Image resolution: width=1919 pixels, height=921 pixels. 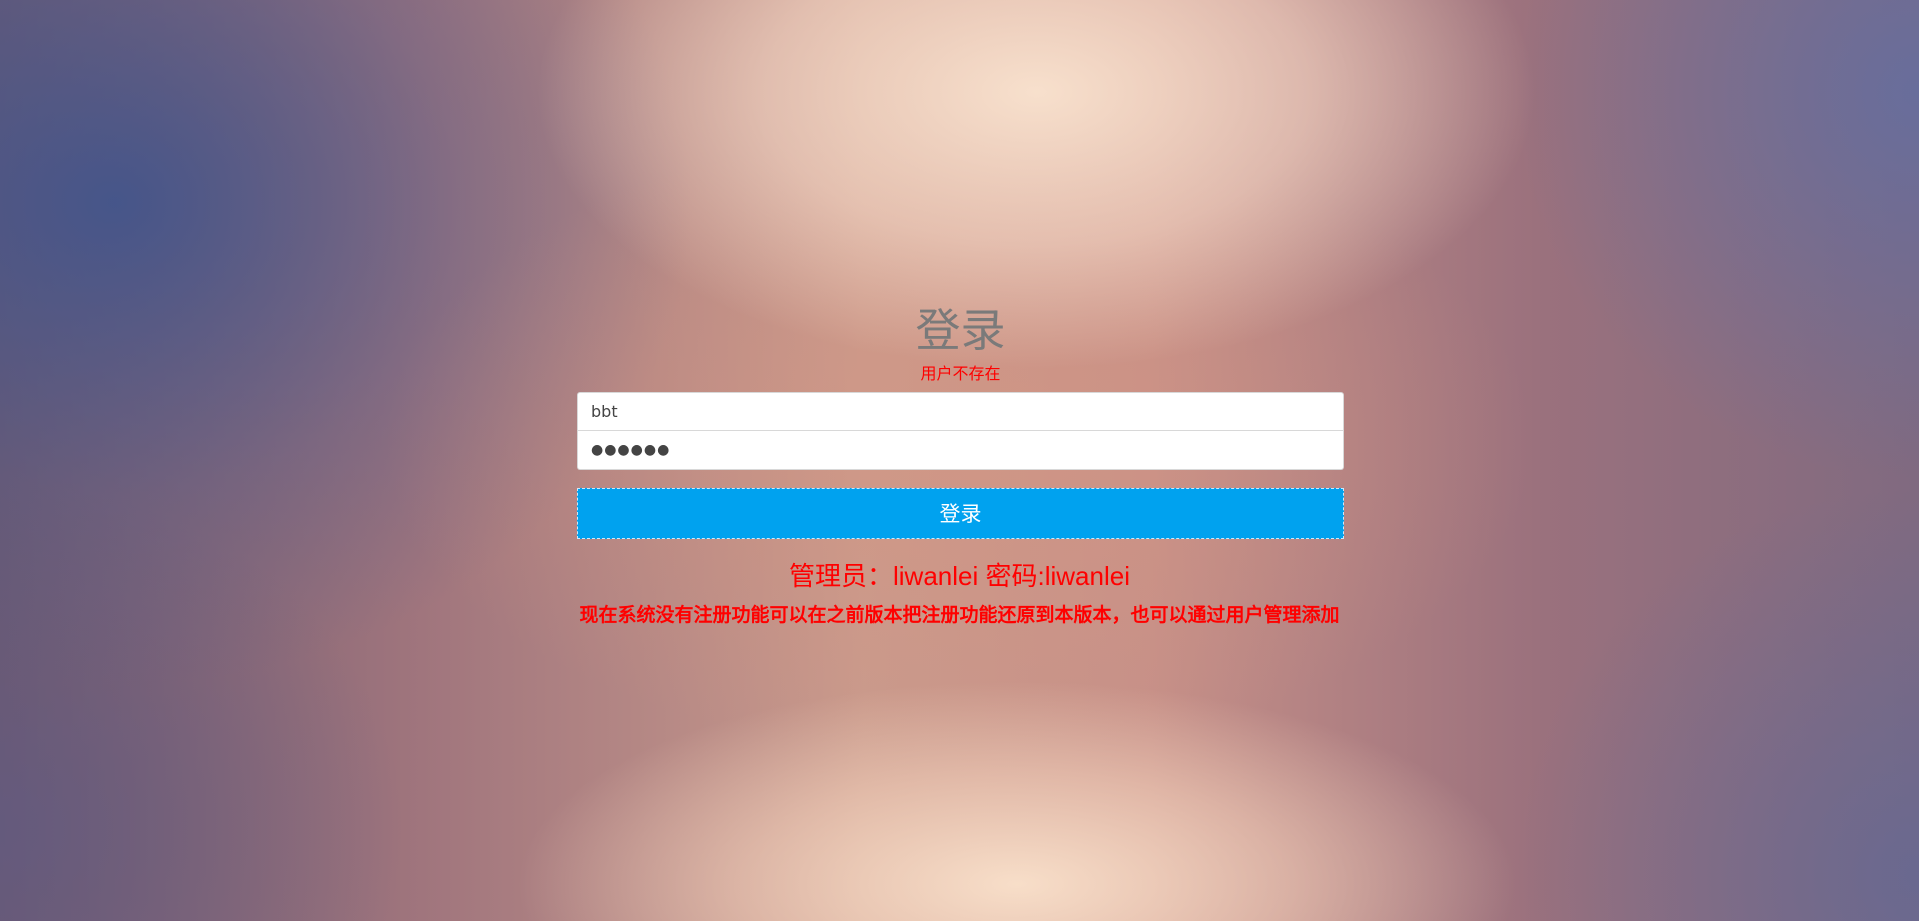 I want to click on login-title: 登录, so click(x=960, y=330).